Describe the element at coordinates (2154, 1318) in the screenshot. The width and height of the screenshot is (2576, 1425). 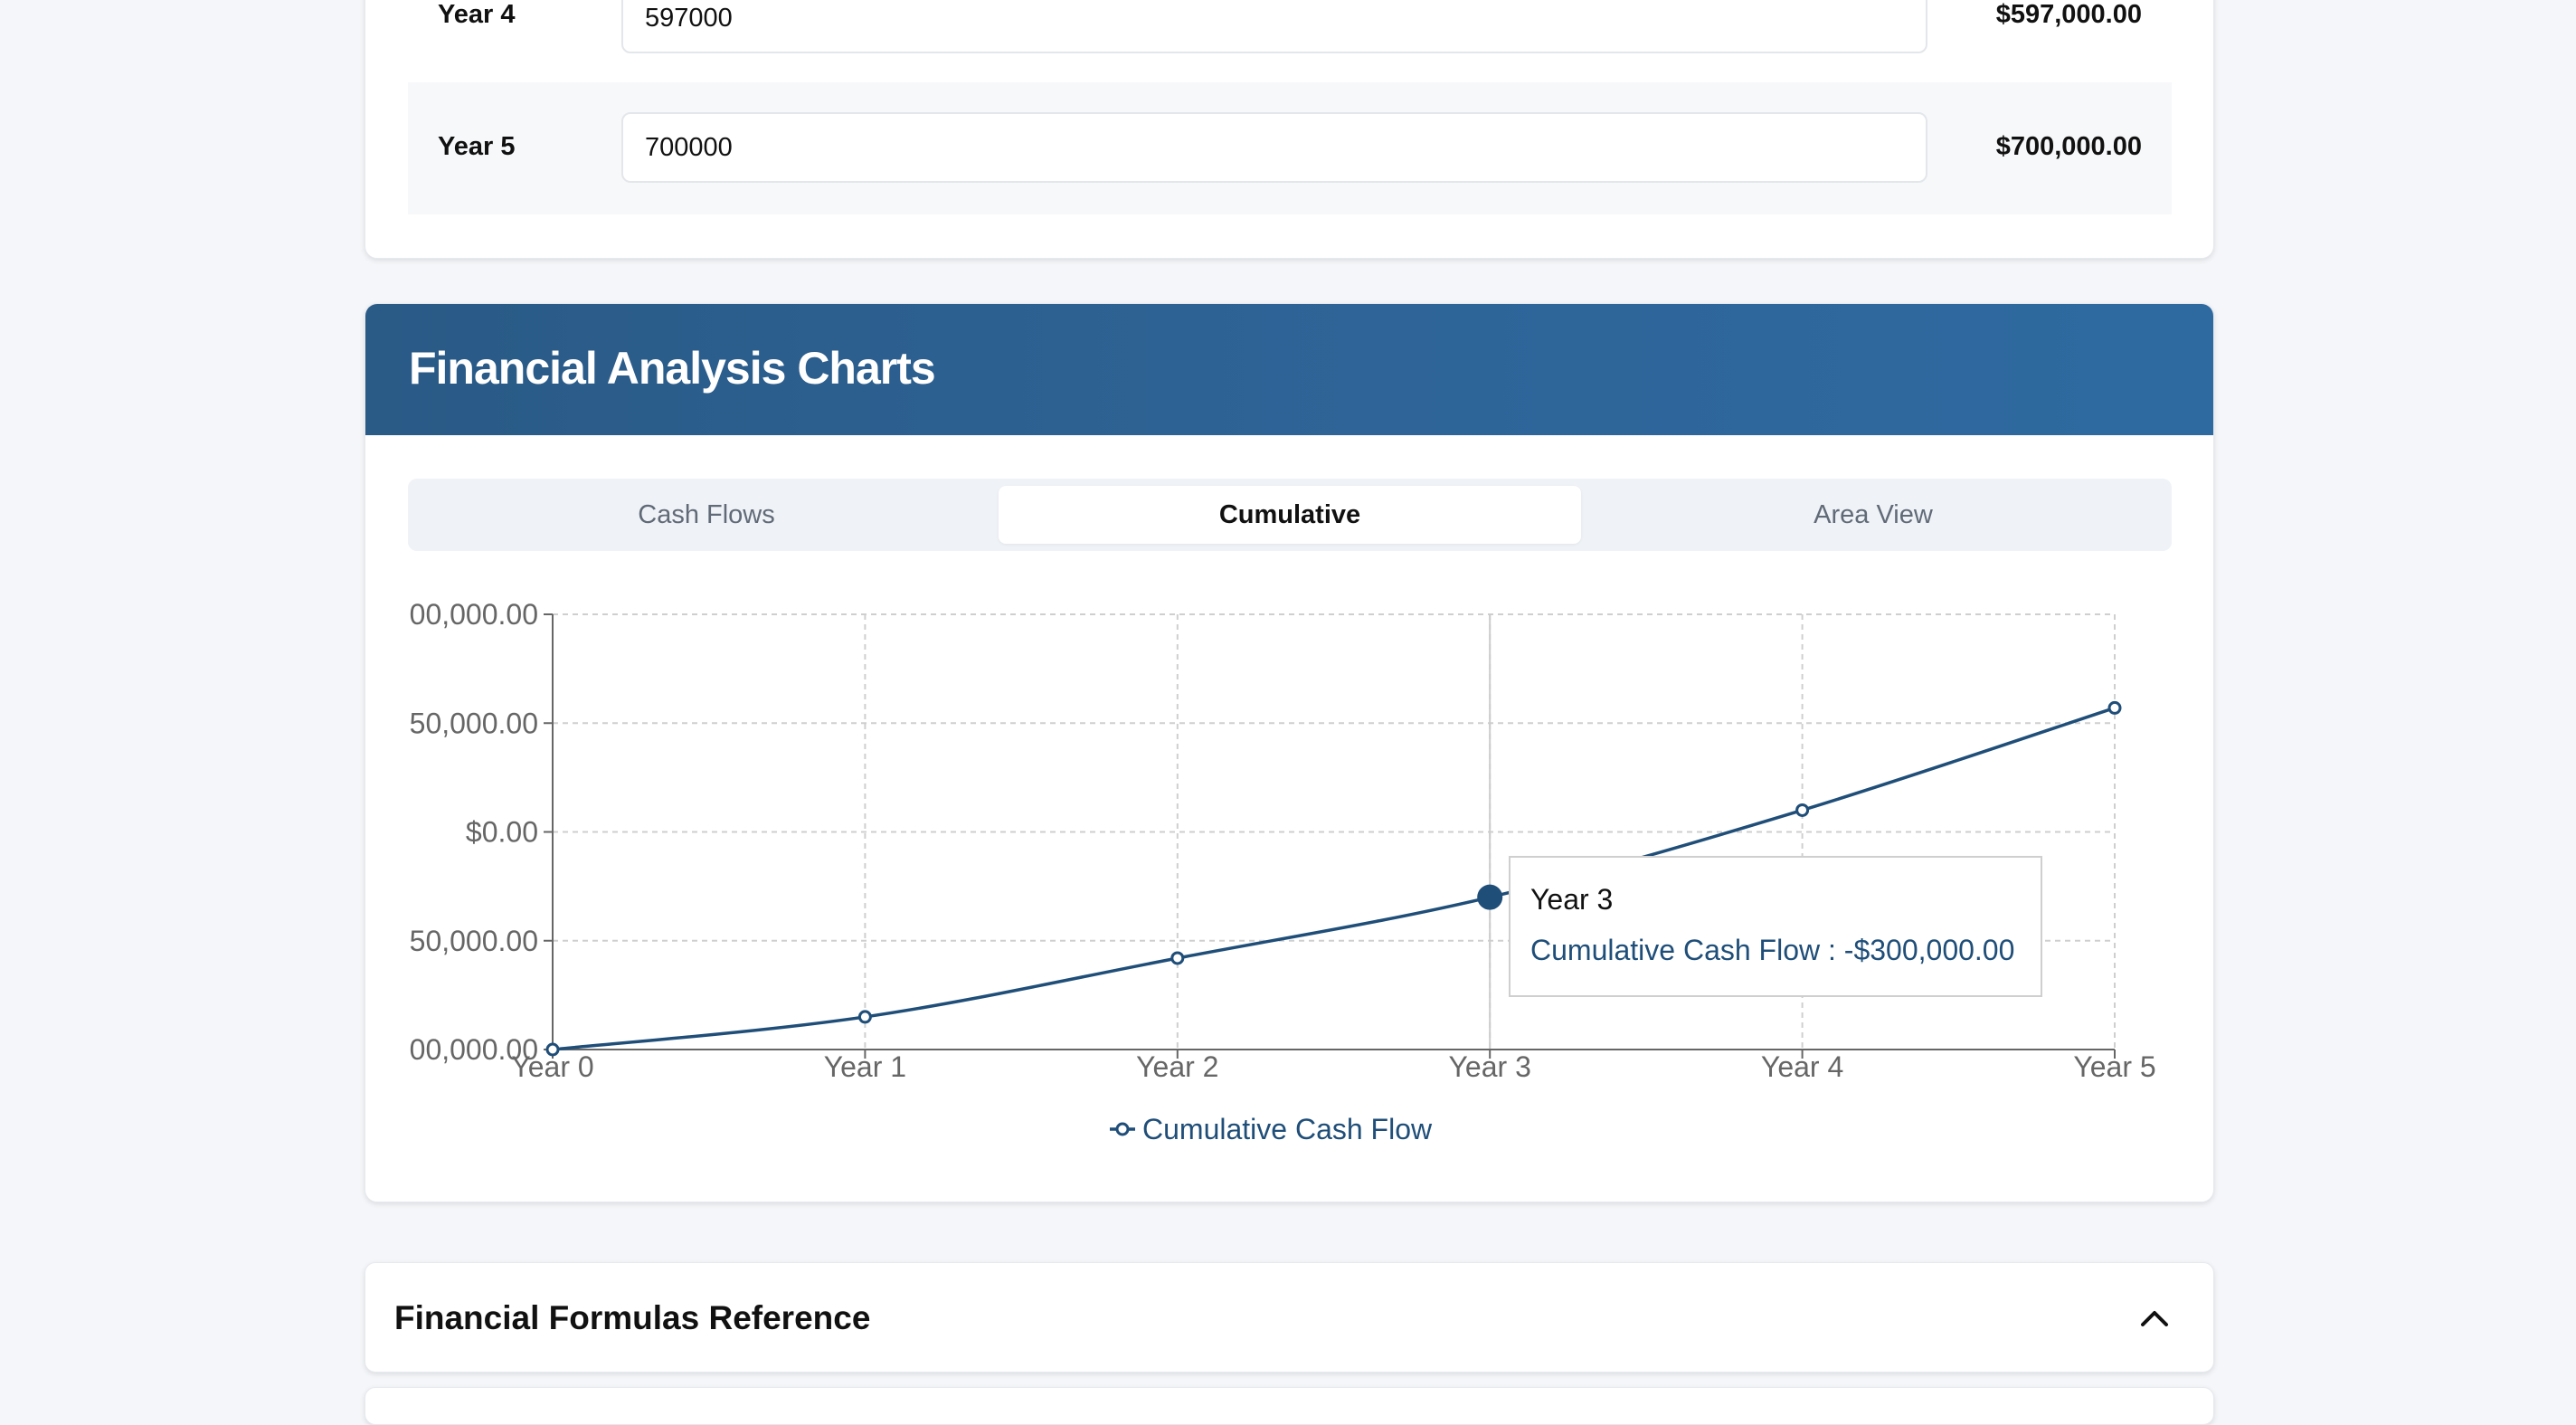
I see `chevron-up-icon` at that location.